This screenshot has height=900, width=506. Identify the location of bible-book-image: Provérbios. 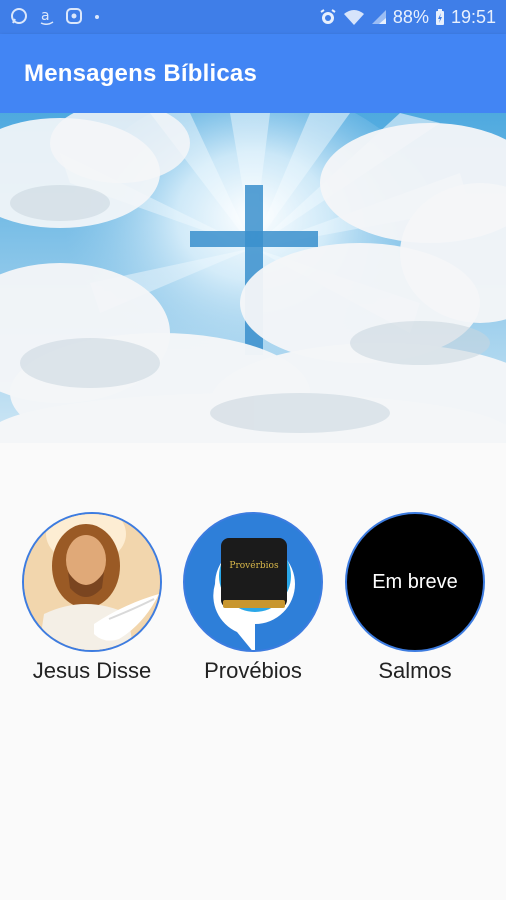
(253, 582).